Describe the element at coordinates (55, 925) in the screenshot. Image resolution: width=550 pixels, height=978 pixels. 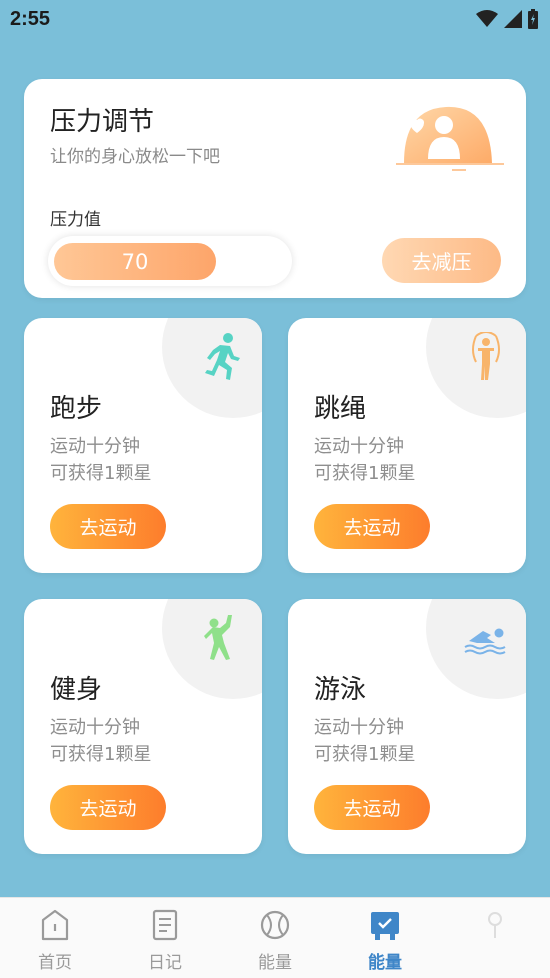
I see `home-icon` at that location.